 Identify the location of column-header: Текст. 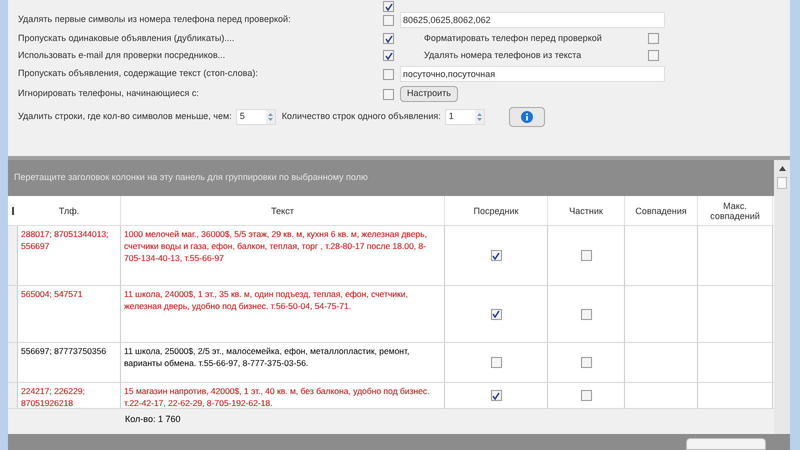
(283, 210).